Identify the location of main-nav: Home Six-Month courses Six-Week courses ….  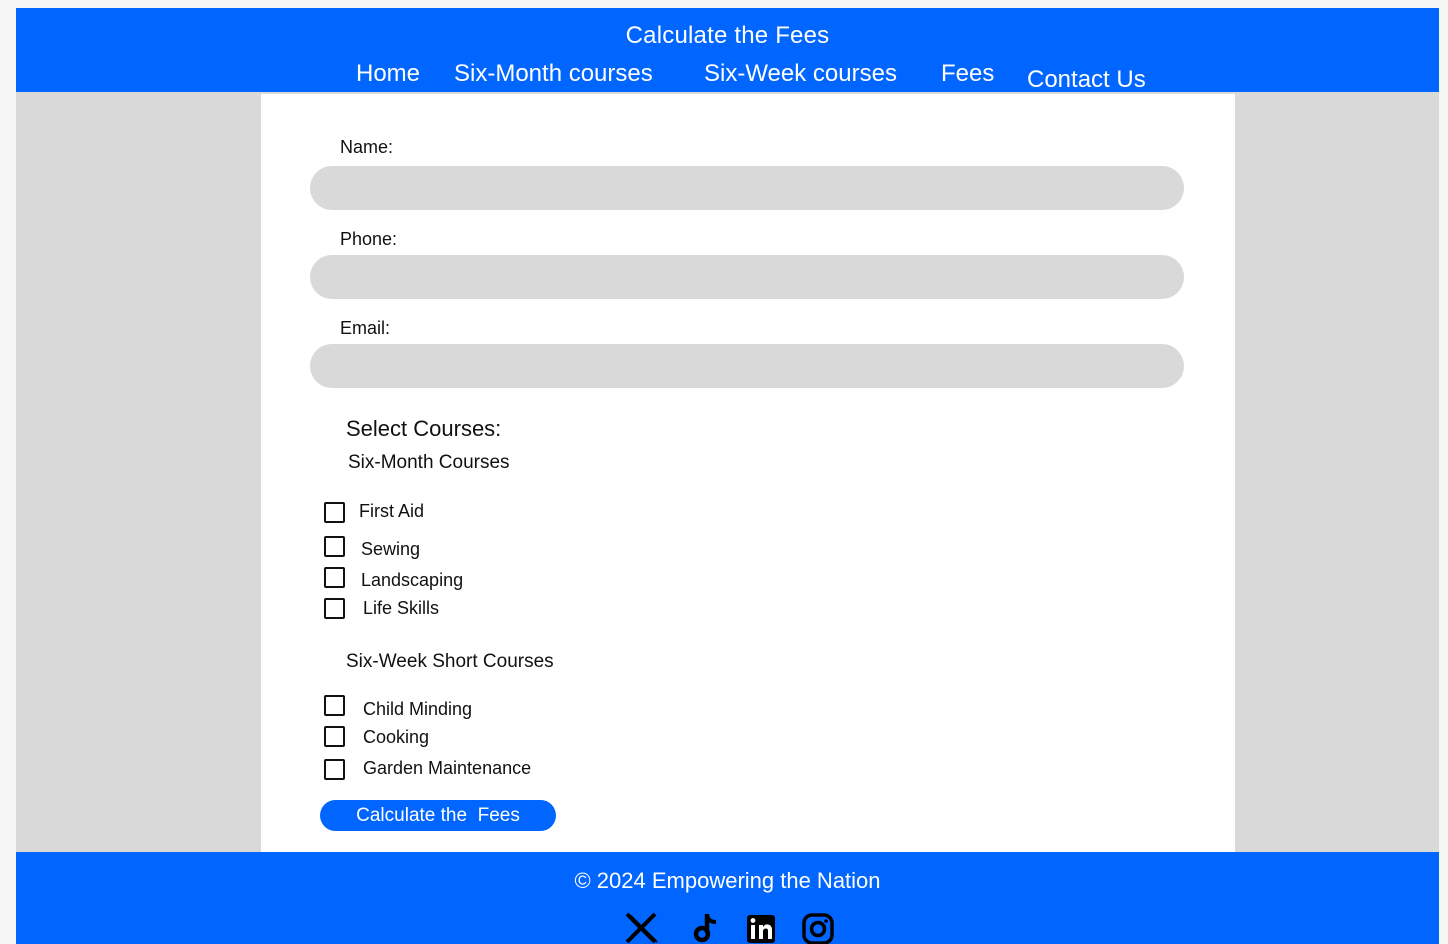
(727, 76).